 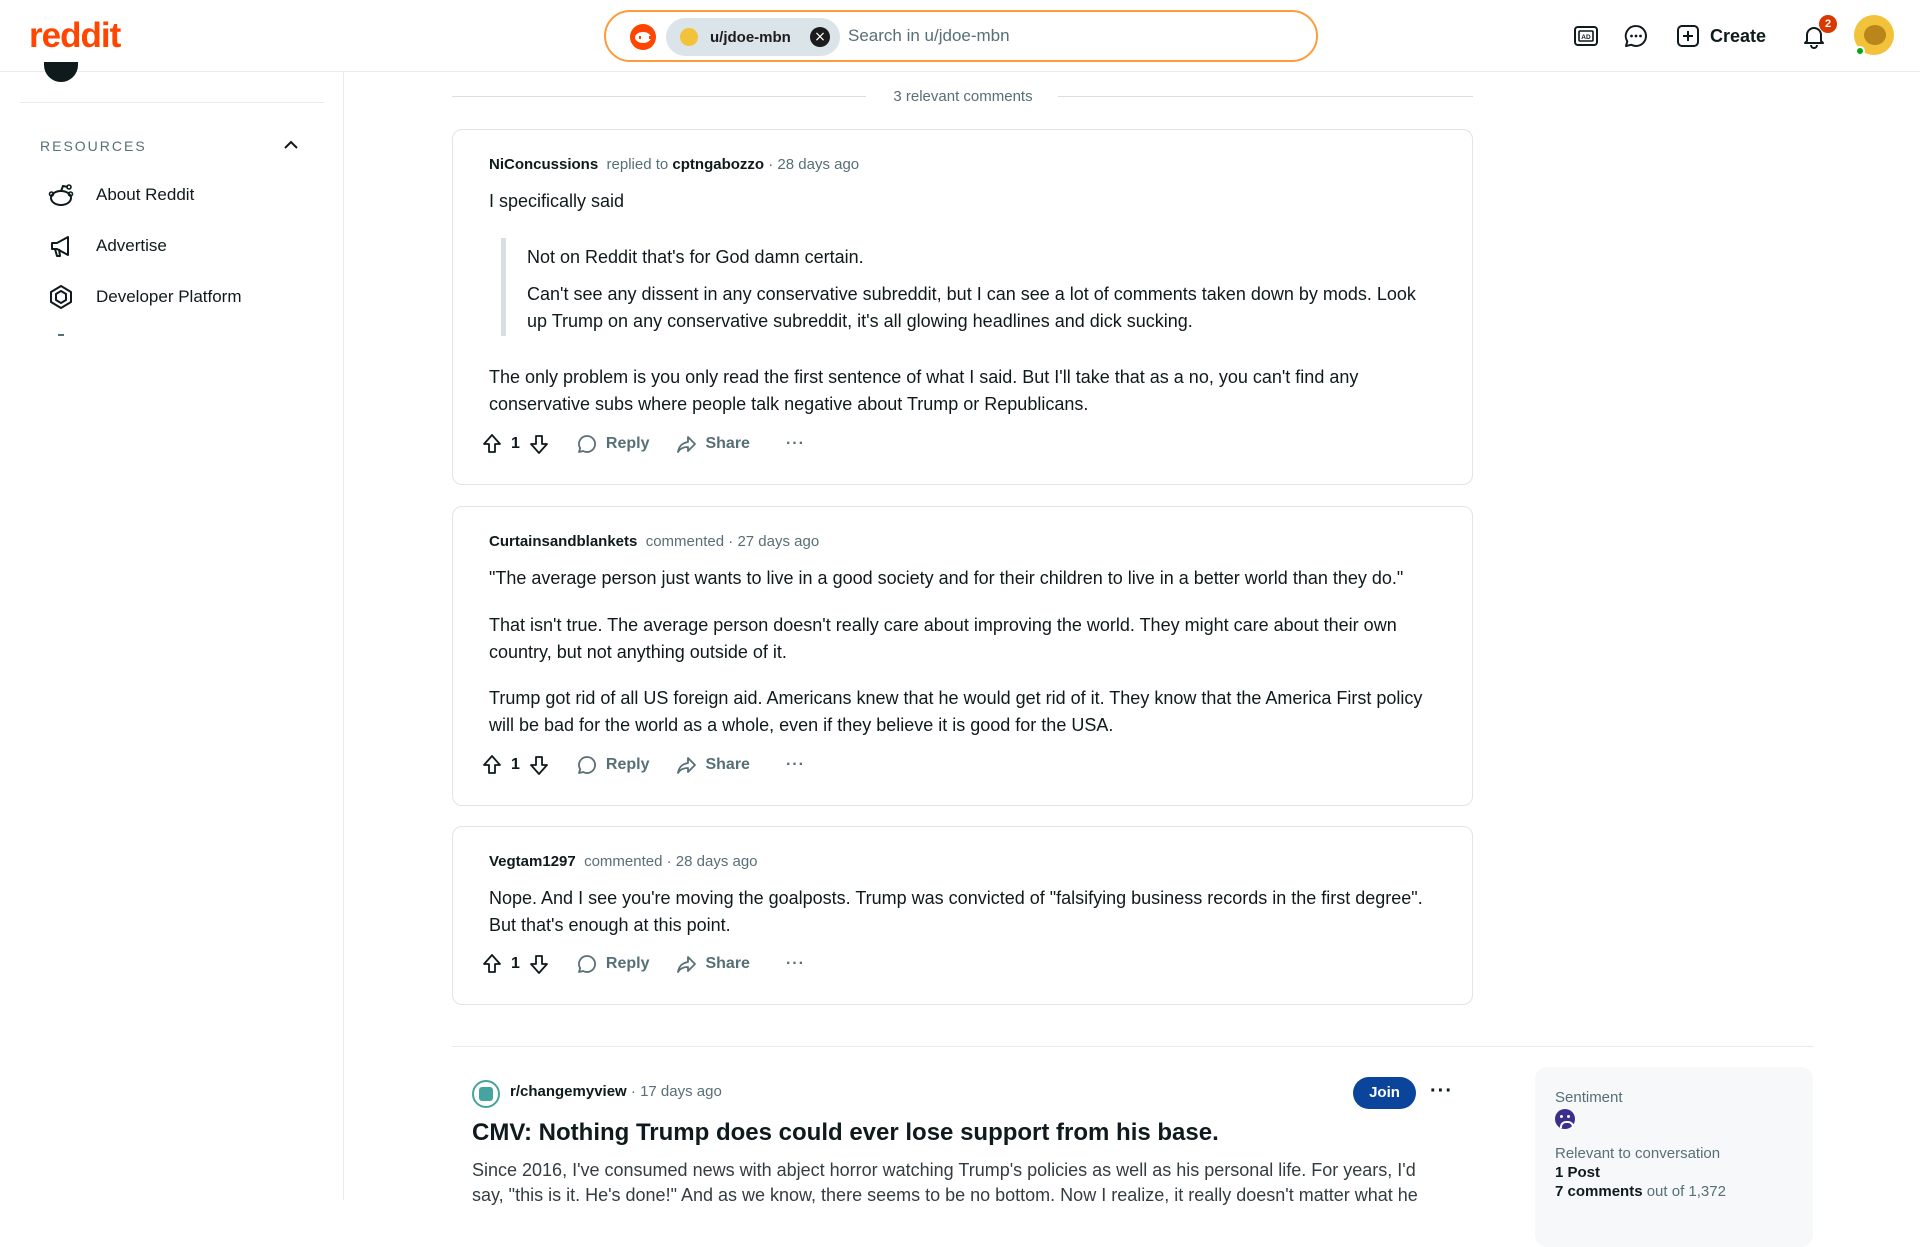 I want to click on relevant-post-count: 1 Post, so click(x=1578, y=1172).